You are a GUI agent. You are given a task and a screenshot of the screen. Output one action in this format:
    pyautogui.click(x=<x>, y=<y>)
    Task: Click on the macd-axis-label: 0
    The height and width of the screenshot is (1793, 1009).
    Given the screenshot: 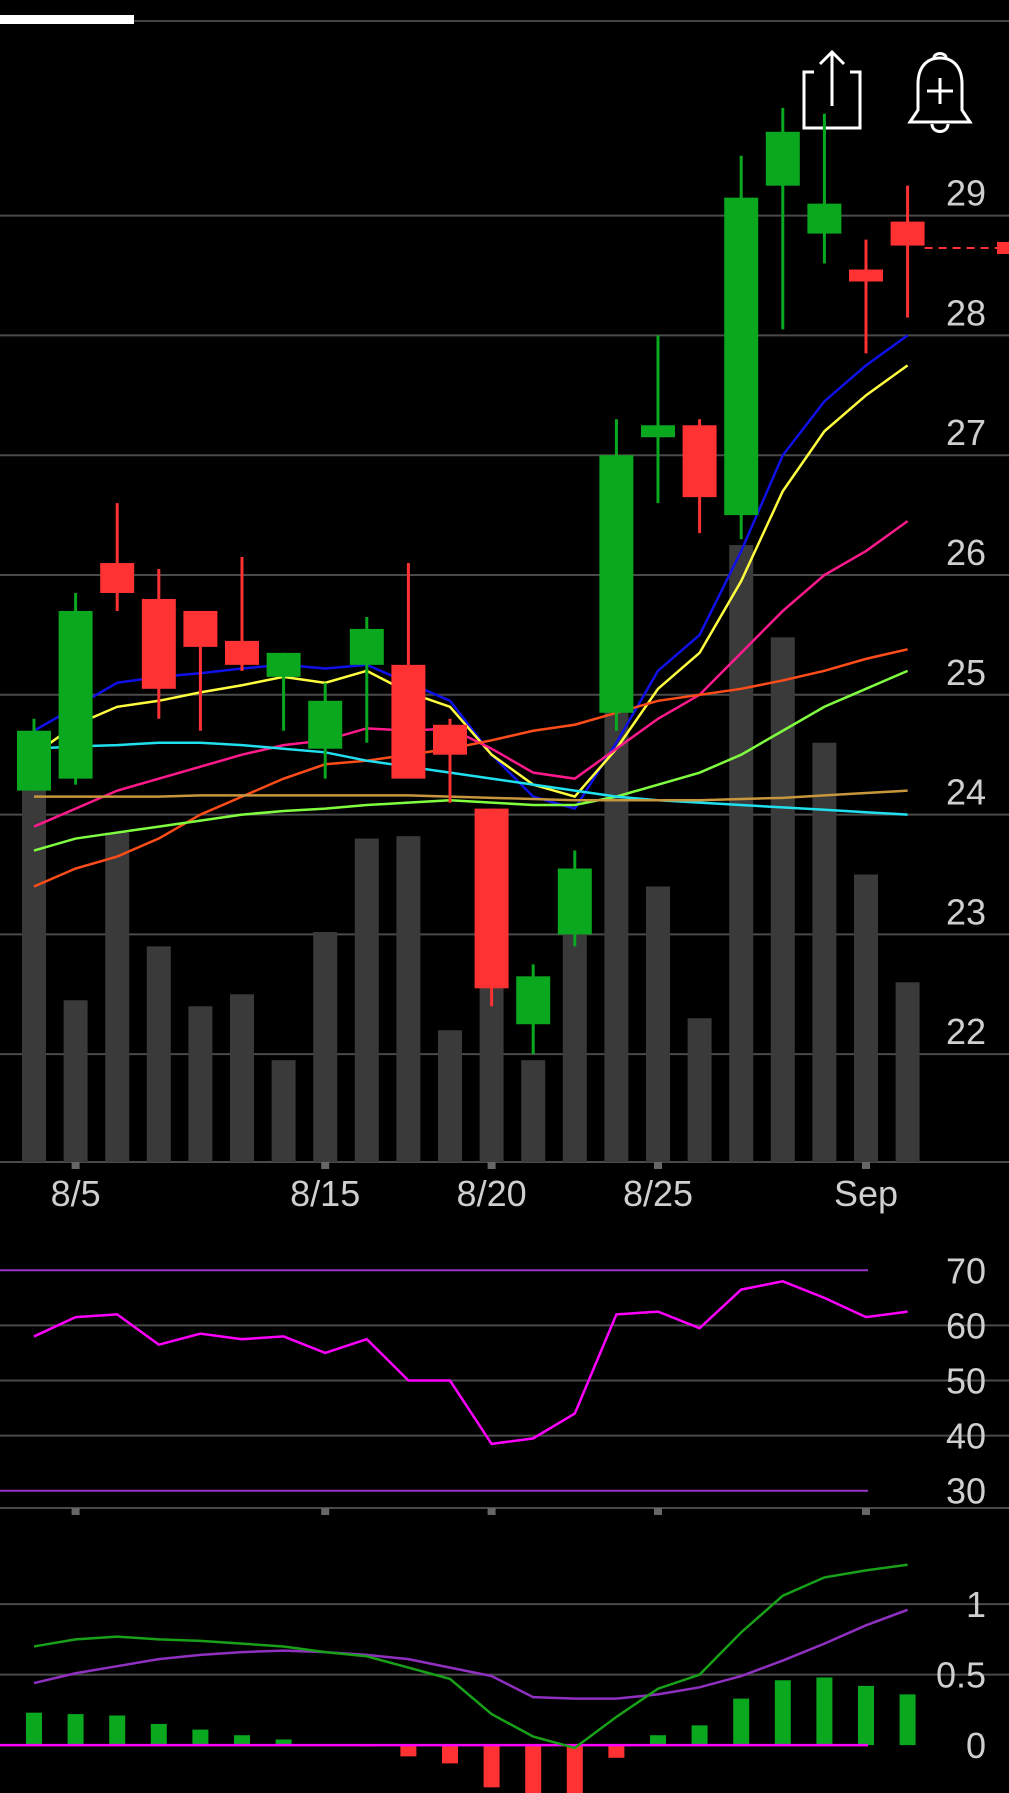 What is the action you would take?
    pyautogui.click(x=976, y=1745)
    